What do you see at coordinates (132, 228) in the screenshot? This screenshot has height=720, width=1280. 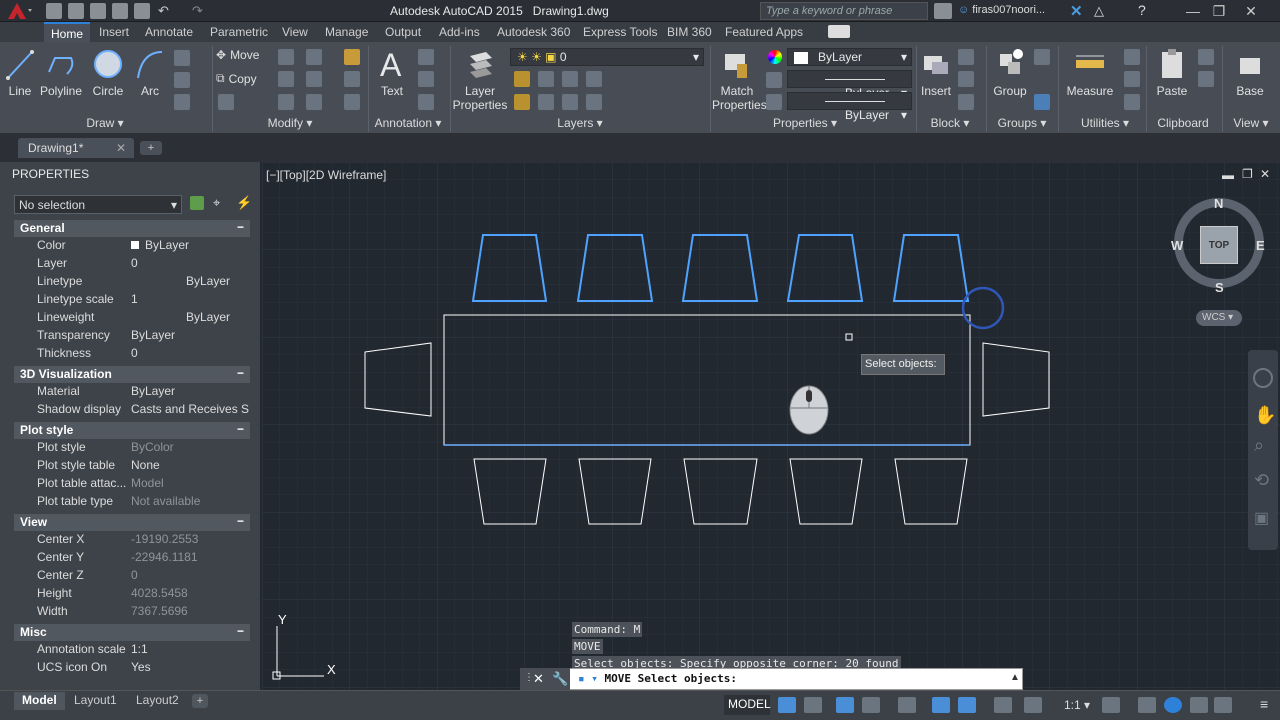 I see `section-header: General −` at bounding box center [132, 228].